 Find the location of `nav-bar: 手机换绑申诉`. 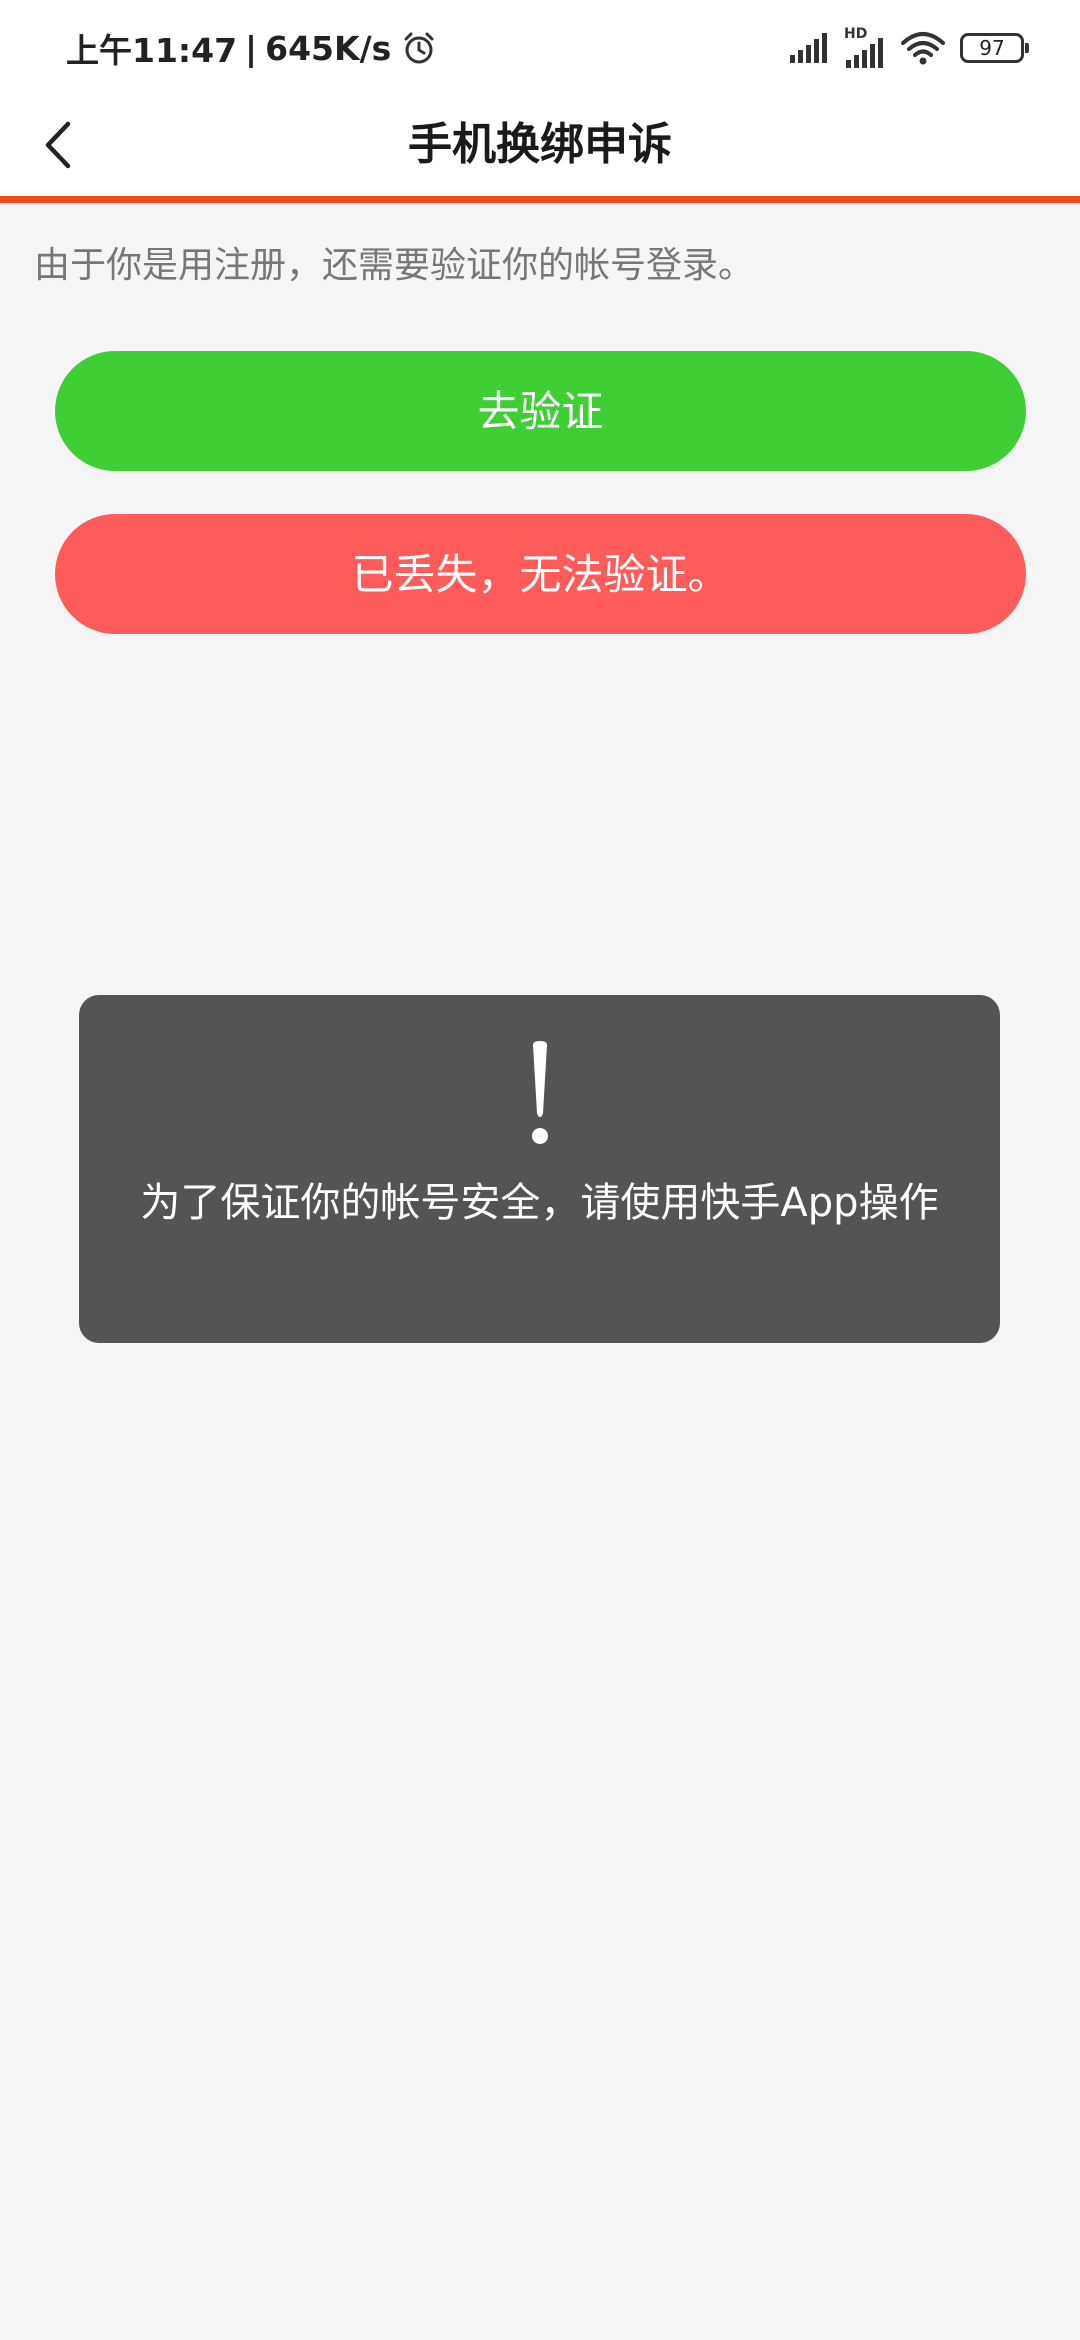

nav-bar: 手机换绑申诉 is located at coordinates (540, 148).